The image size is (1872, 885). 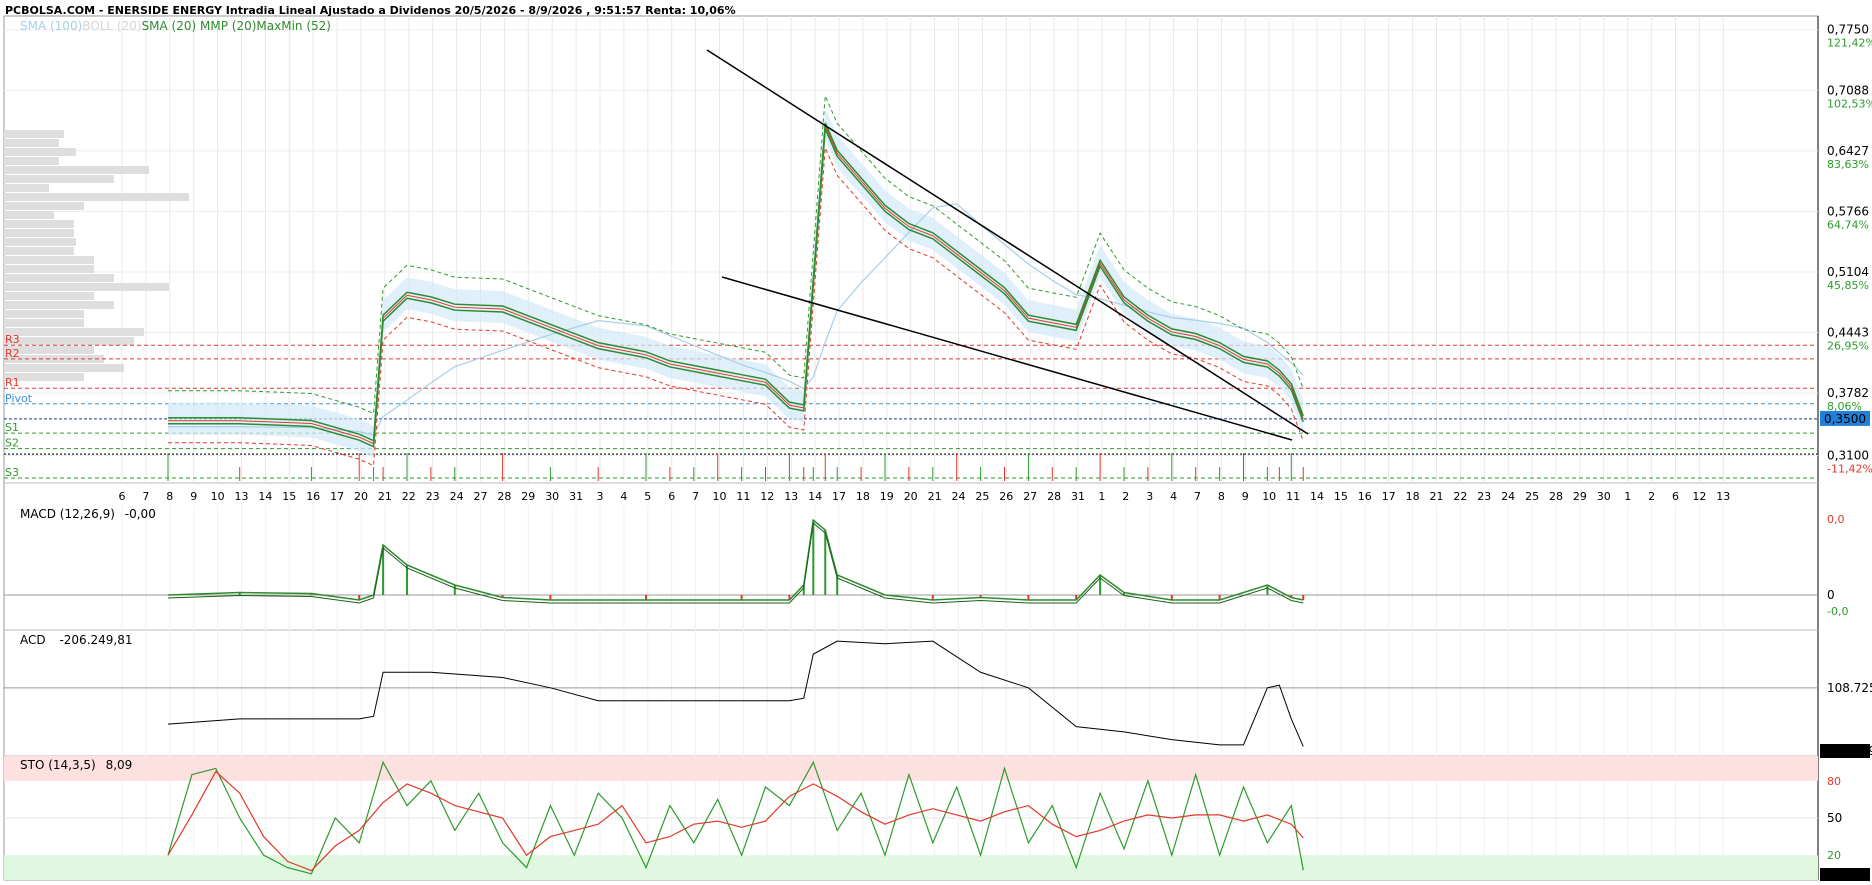 What do you see at coordinates (12, 443) in the screenshot?
I see `pivot-label: S2` at bounding box center [12, 443].